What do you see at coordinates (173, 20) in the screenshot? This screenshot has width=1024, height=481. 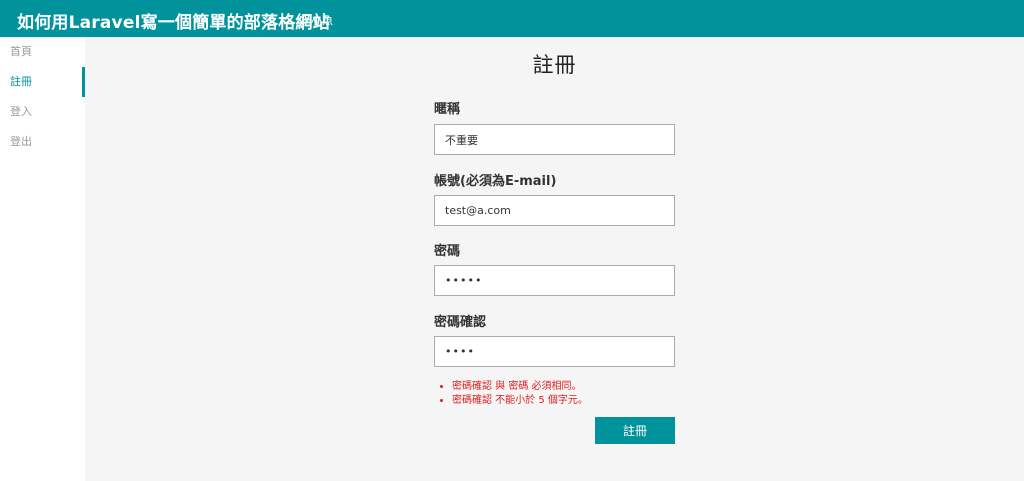 I see `site-title-link: 如何用Laravel寫一個簡單的部落格網站` at bounding box center [173, 20].